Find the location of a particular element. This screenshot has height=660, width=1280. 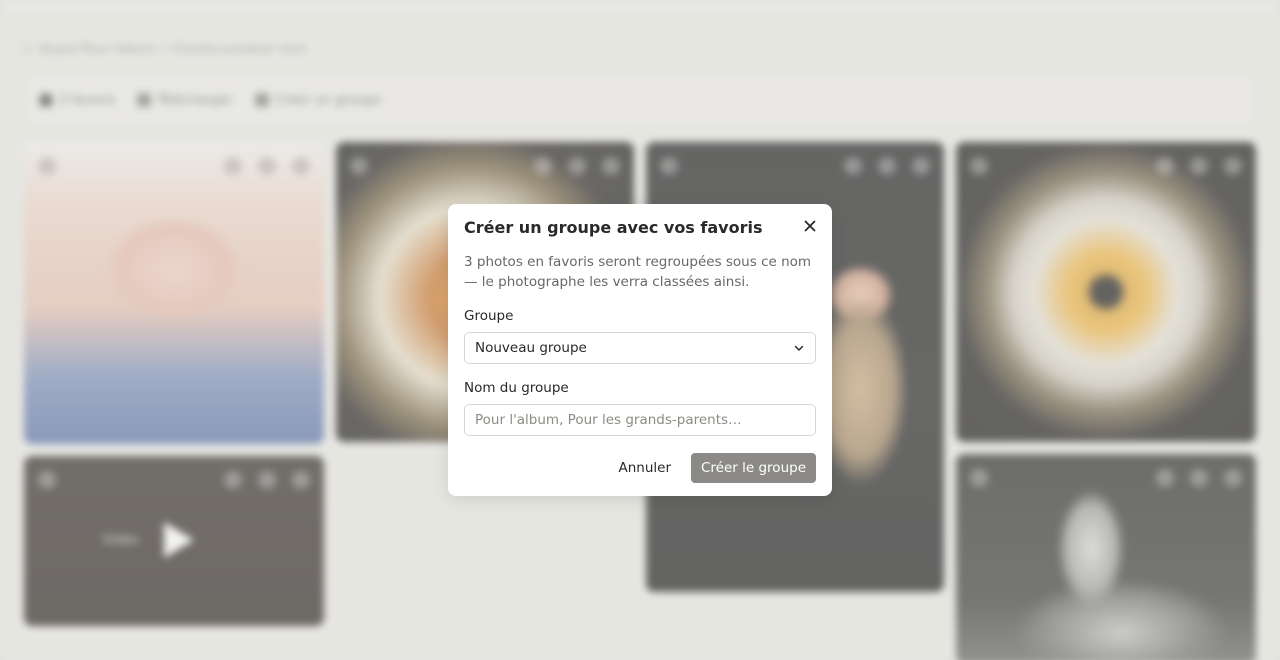

group-name-label: Nom du groupe is located at coordinates (516, 388).